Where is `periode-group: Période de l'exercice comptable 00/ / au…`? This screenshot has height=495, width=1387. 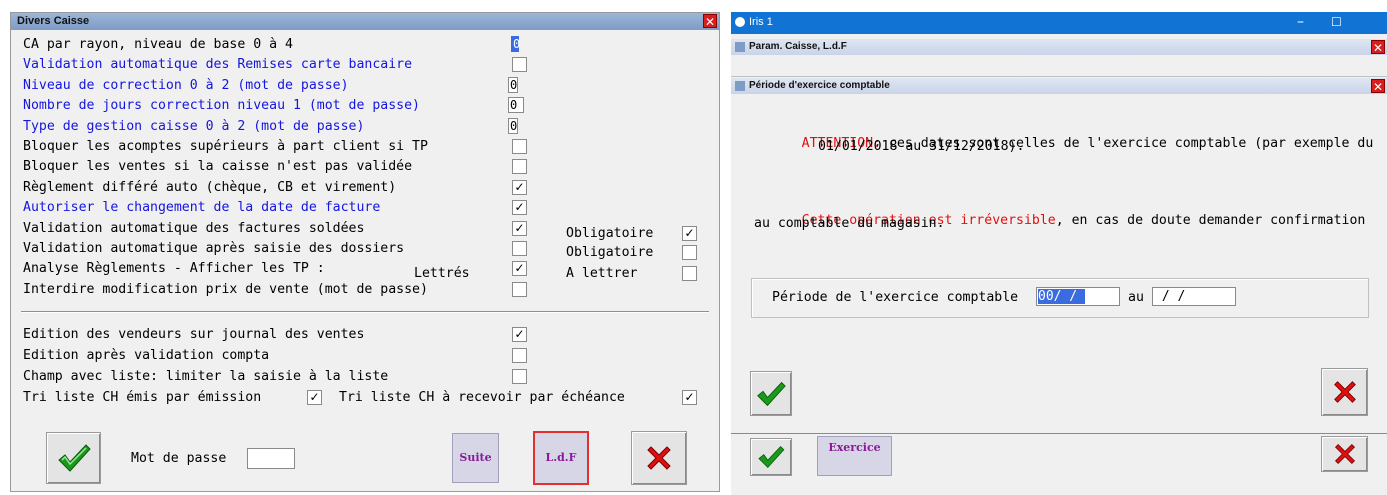 periode-group: Période de l'exercice comptable 00/ / au… is located at coordinates (1060, 298).